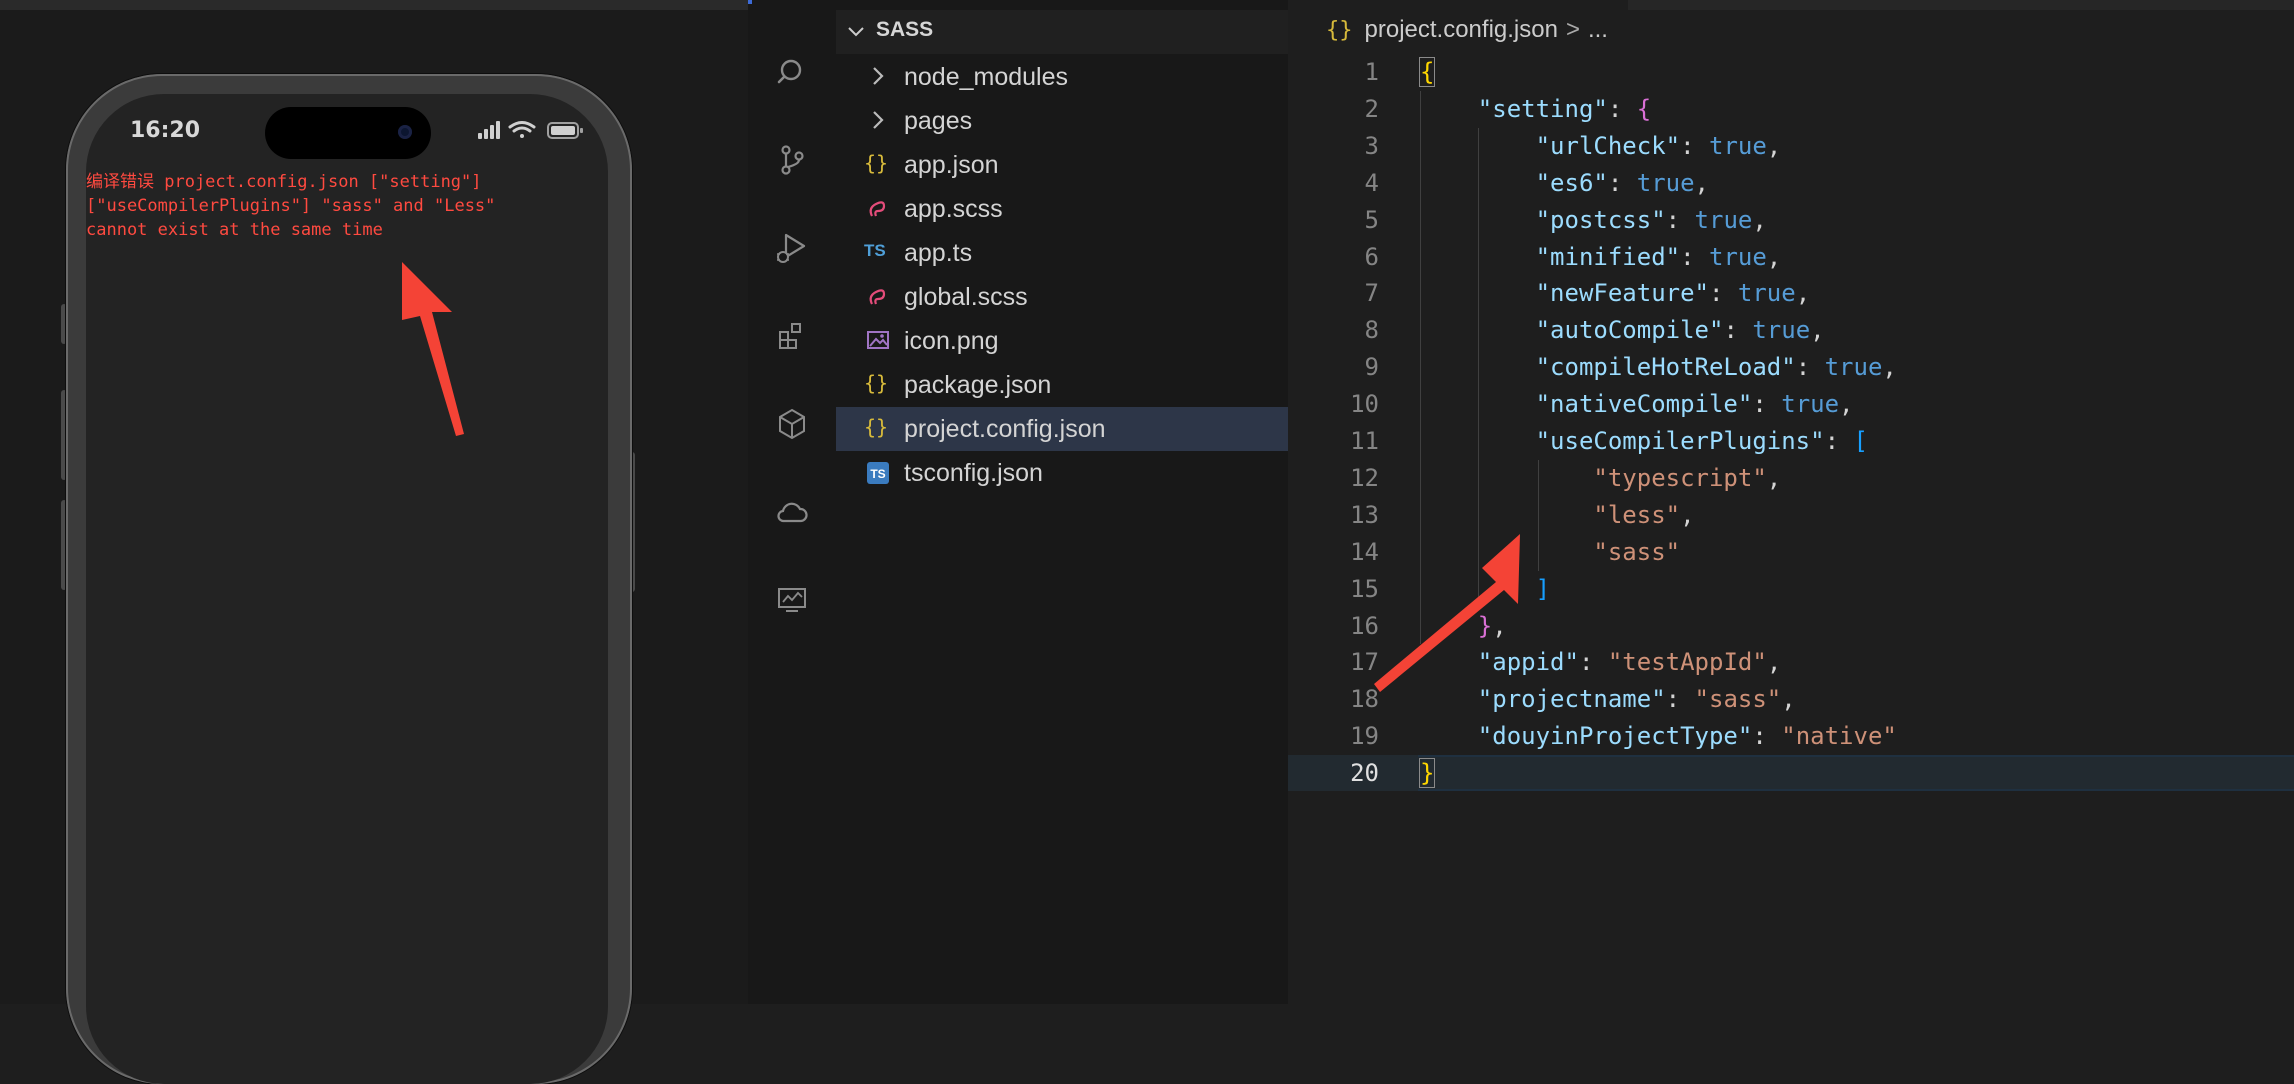 This screenshot has height=1084, width=2294. Describe the element at coordinates (1062, 385) in the screenshot. I see `tree-item-package-json: {} package.json` at that location.